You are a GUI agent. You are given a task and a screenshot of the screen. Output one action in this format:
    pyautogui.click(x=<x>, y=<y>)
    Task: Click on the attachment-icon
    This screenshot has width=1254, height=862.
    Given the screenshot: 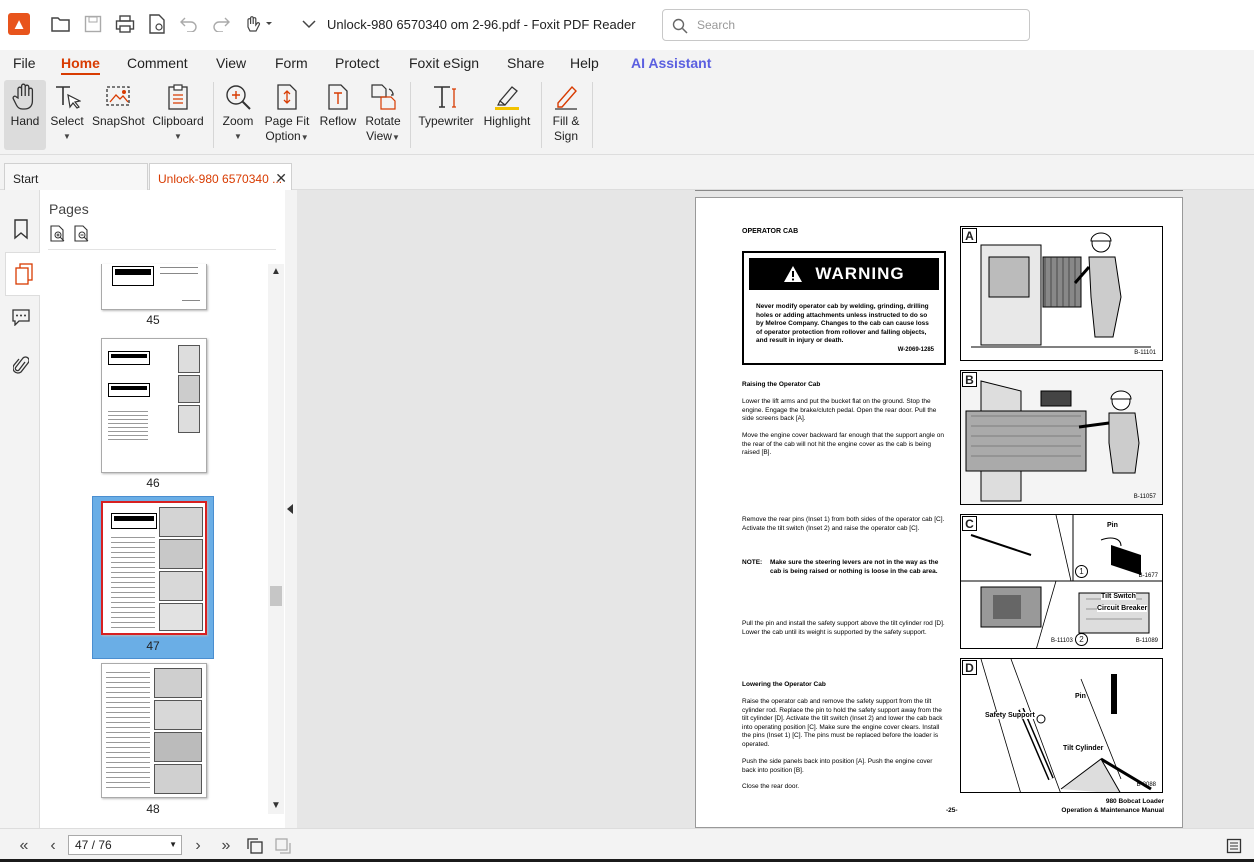 What is the action you would take?
    pyautogui.click(x=21, y=365)
    